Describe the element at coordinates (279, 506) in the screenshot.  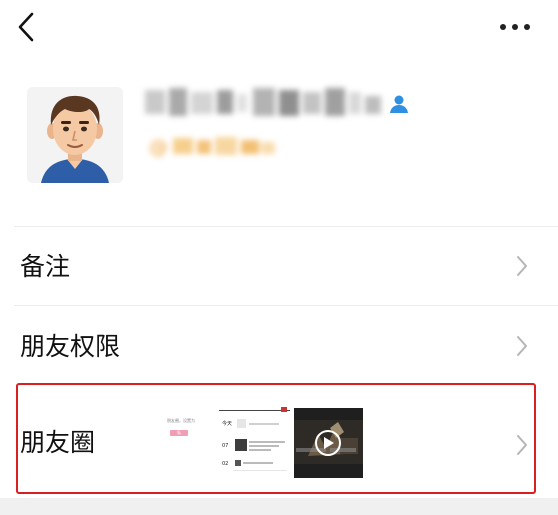
I see `bottom-section-gap` at that location.